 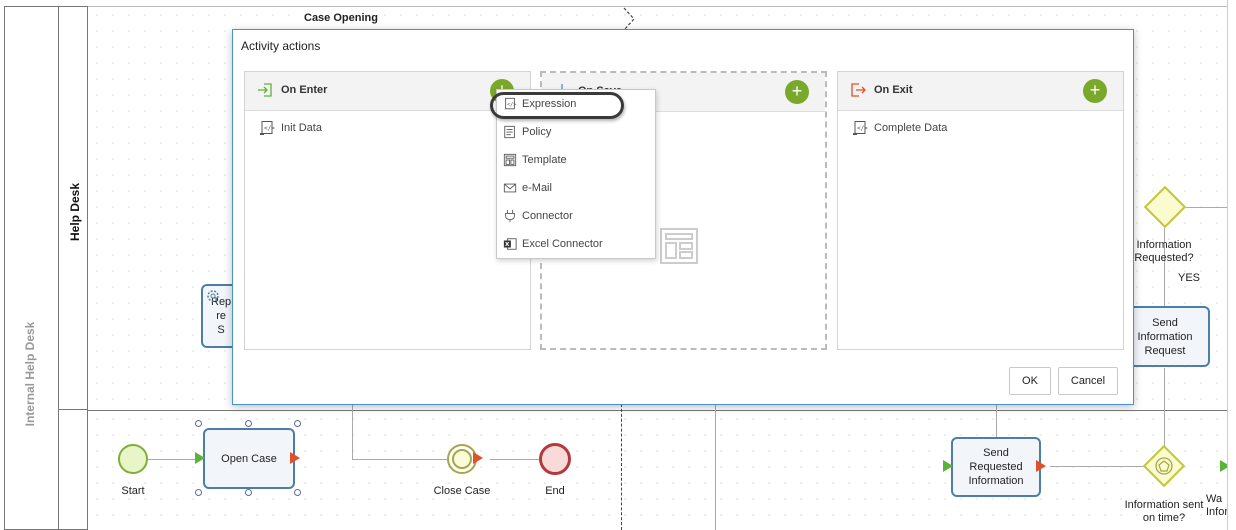 What do you see at coordinates (980, 91) in the screenshot?
I see `on-exit-header: On Exit +` at bounding box center [980, 91].